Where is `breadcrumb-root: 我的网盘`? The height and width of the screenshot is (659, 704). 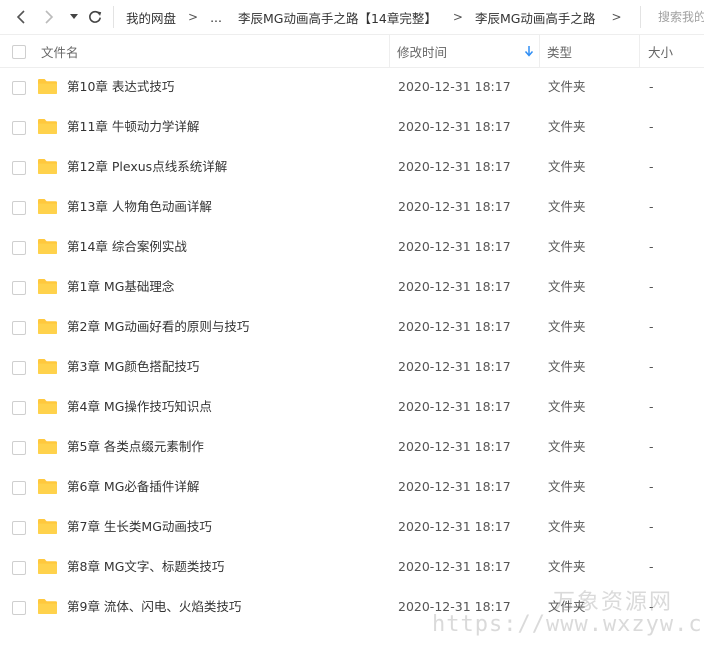
breadcrumb-root: 我的网盘 is located at coordinates (151, 17).